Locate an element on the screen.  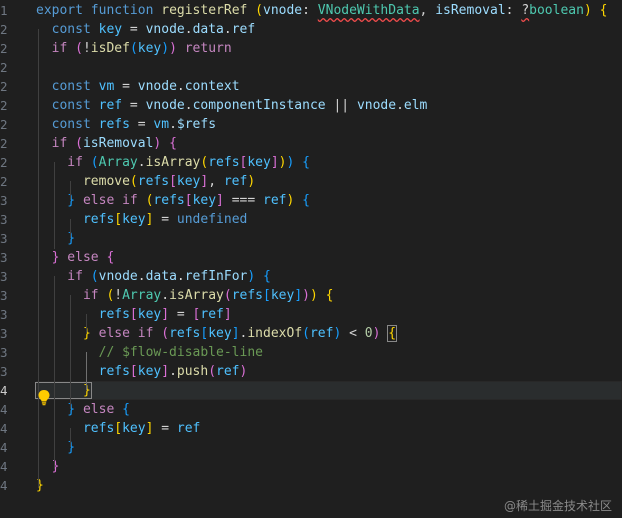
code-token: else is located at coordinates (83, 257).